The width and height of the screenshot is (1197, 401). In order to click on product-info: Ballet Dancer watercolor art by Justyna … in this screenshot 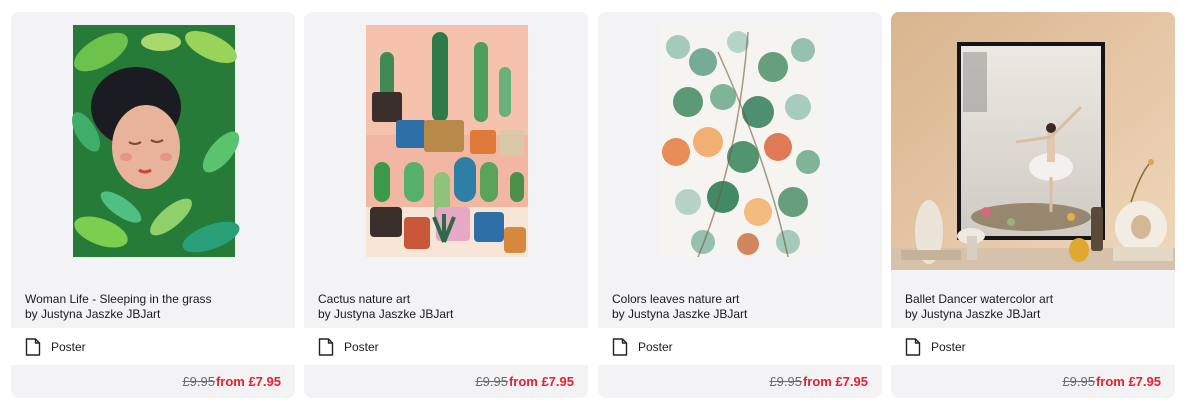, I will do `click(1033, 299)`.